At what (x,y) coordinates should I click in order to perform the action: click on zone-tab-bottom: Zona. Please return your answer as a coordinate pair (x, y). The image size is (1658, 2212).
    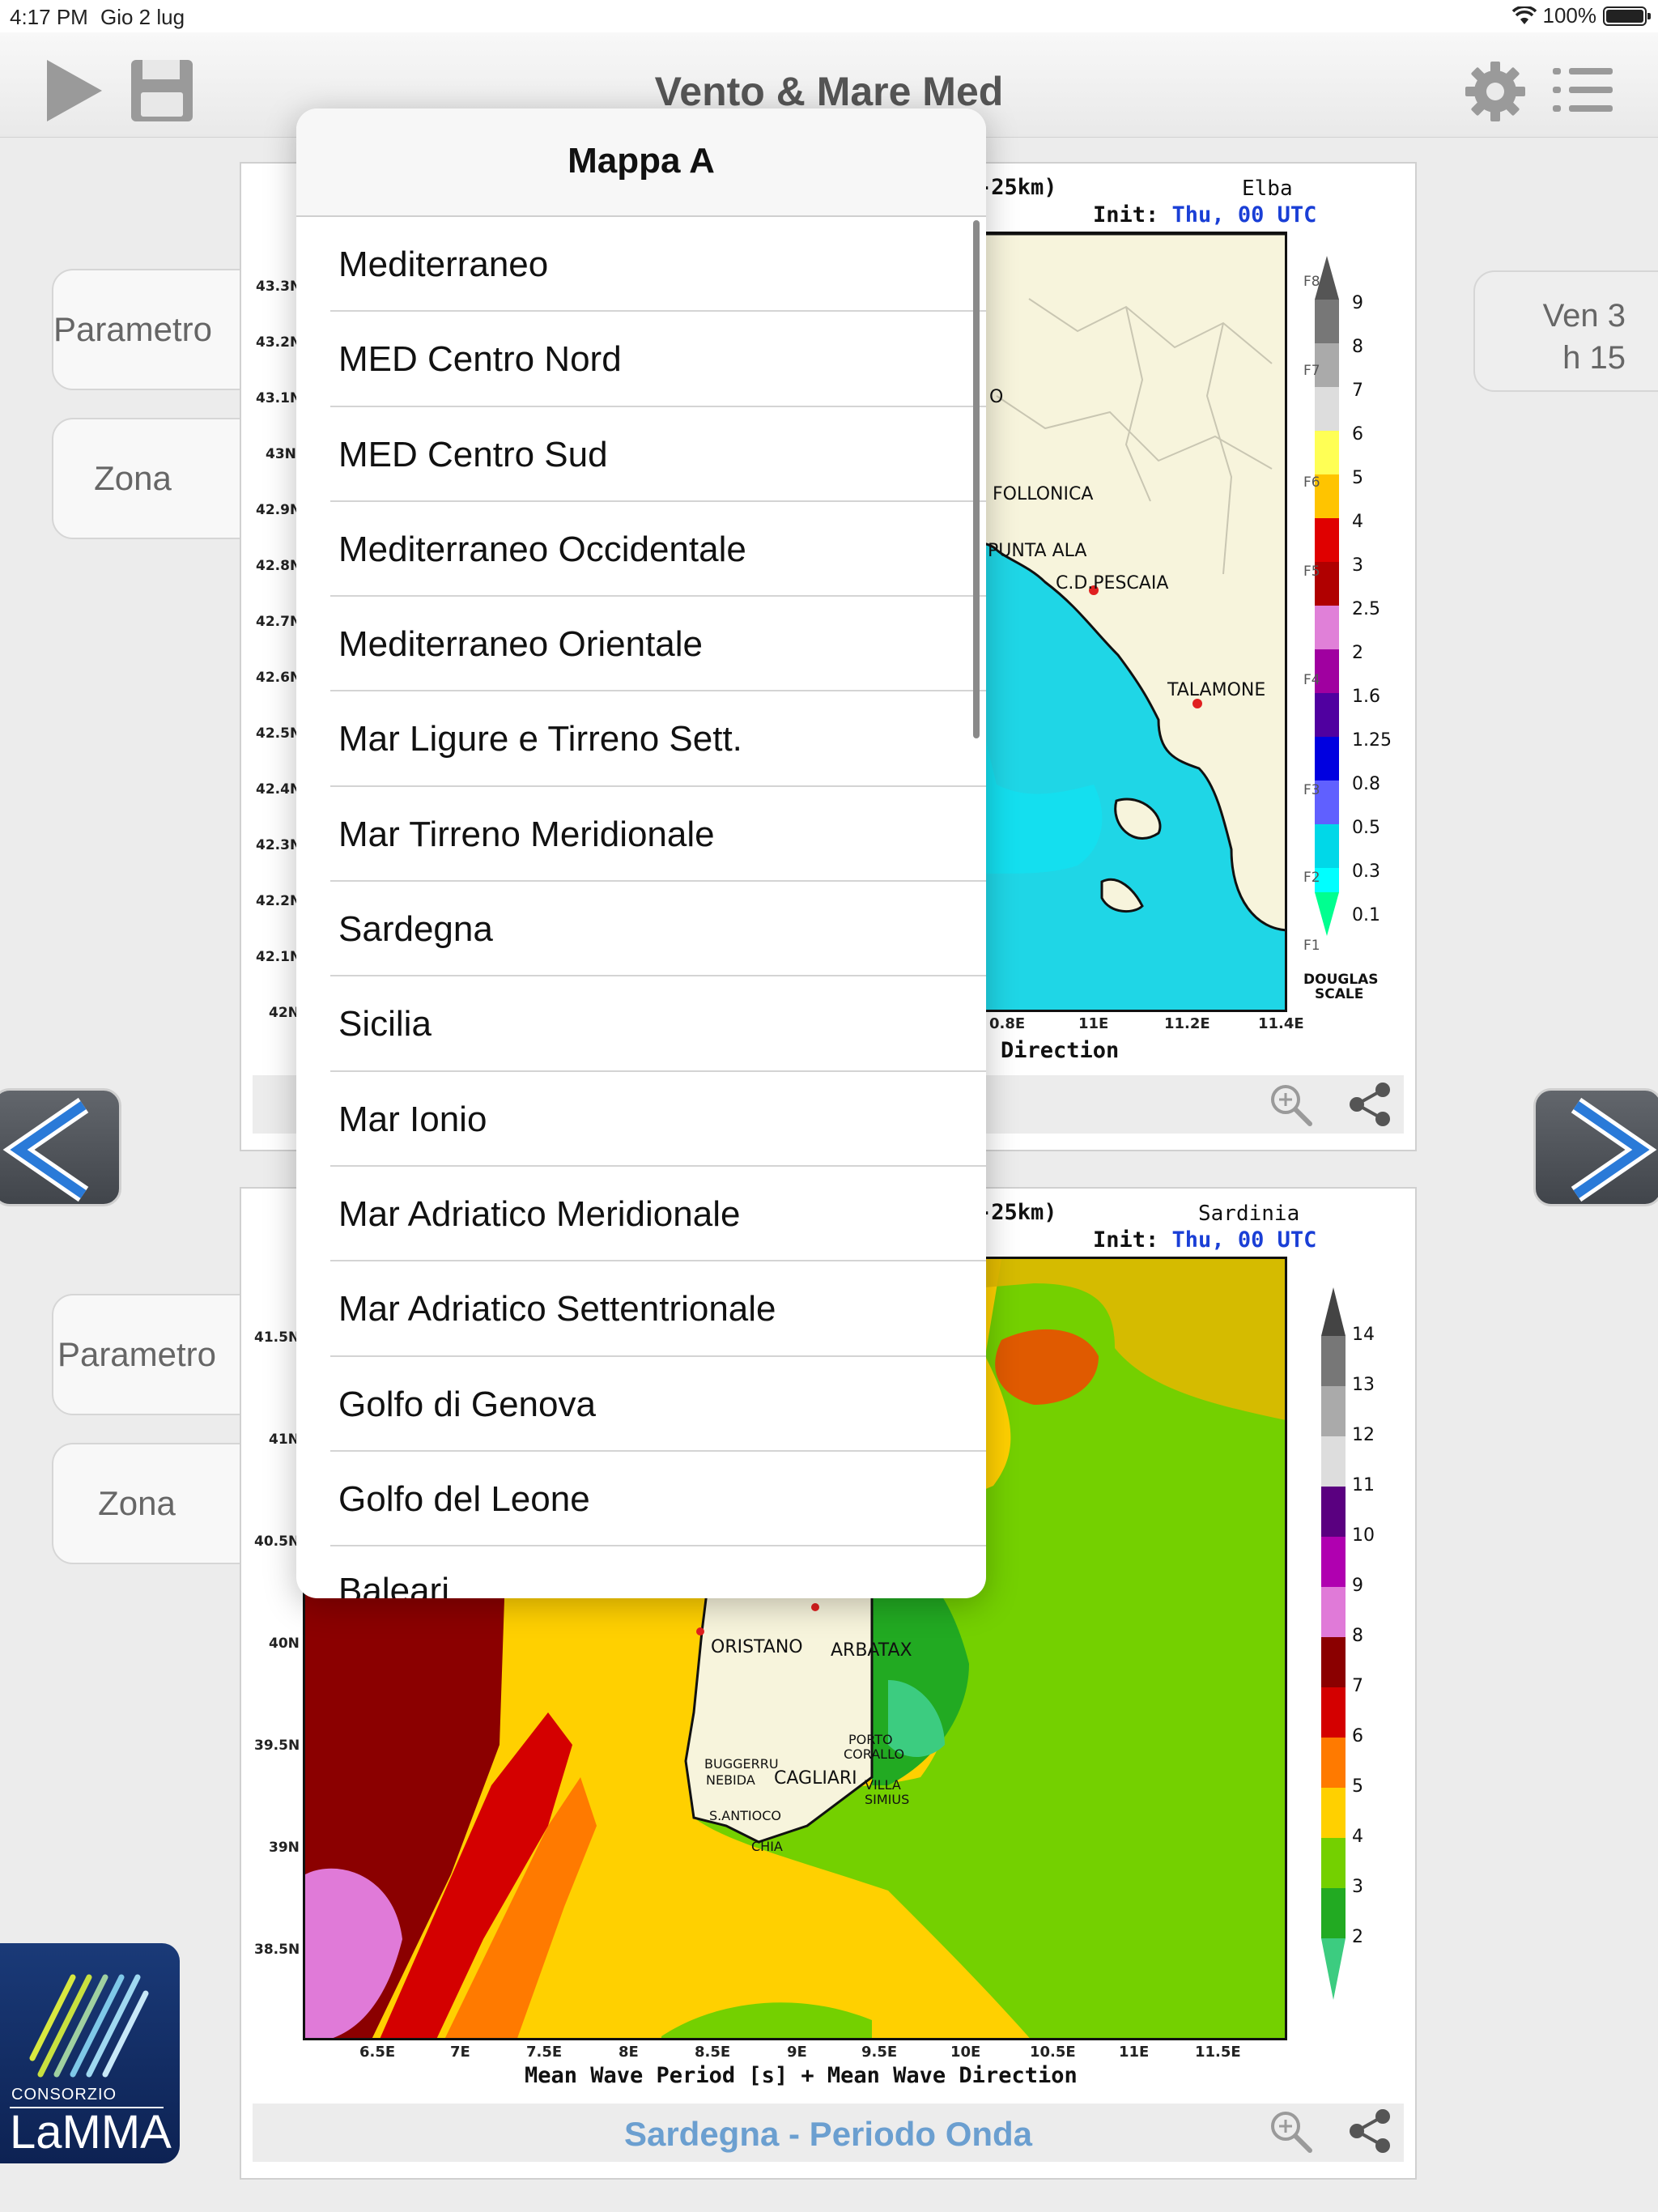
    Looking at the image, I should click on (157, 1504).